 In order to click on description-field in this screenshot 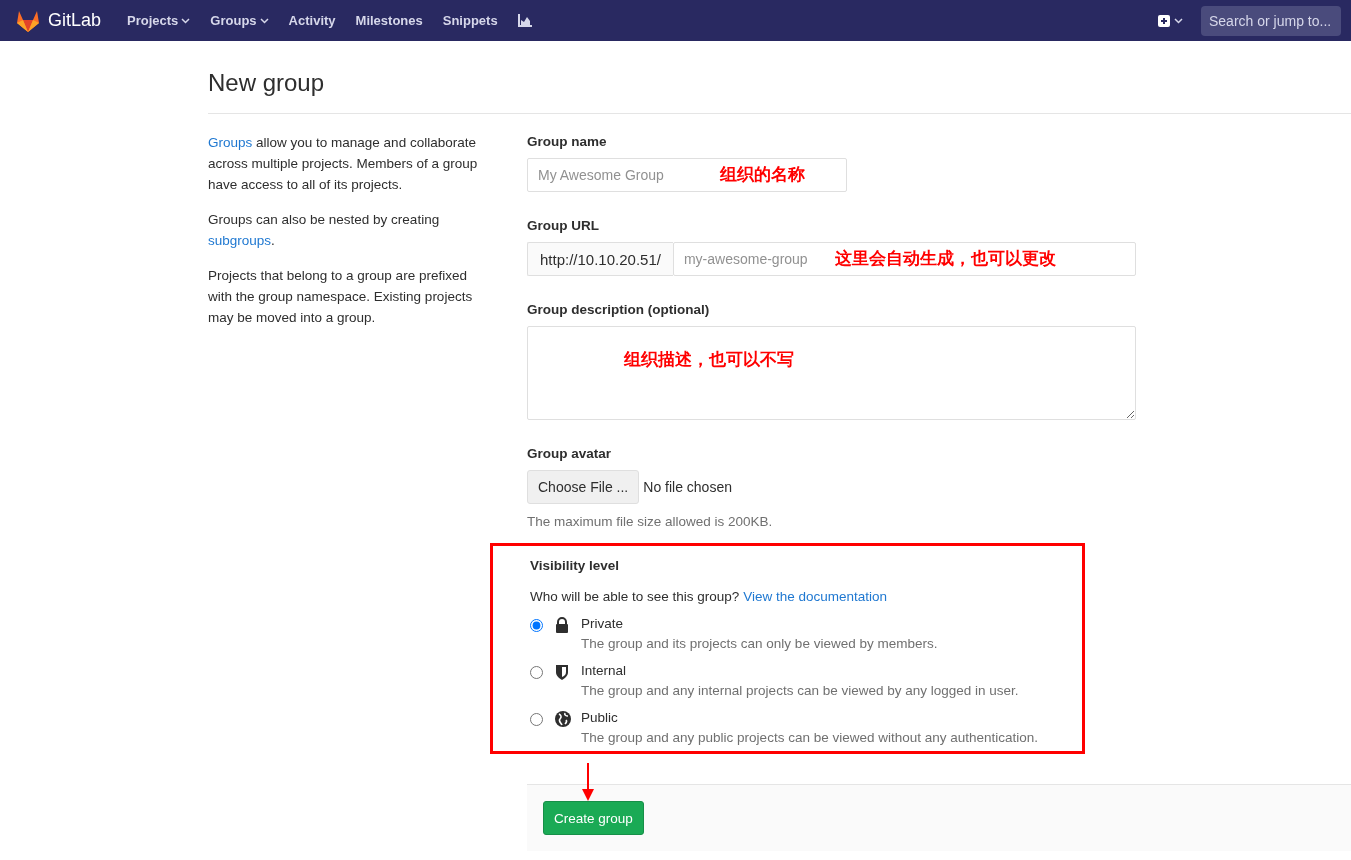, I will do `click(831, 373)`.